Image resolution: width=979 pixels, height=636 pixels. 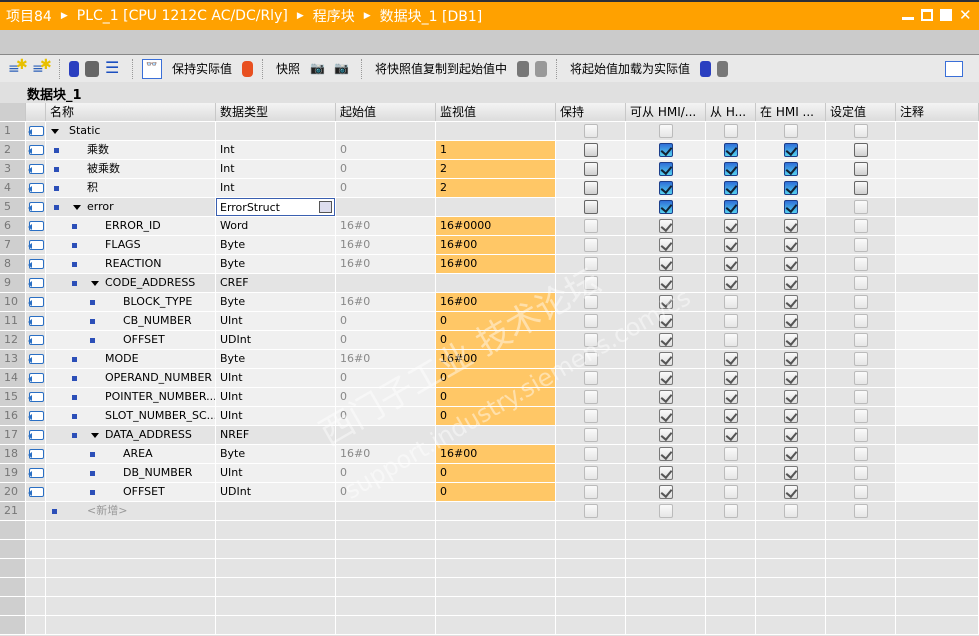 I want to click on close-icon: ✕, so click(x=965, y=15).